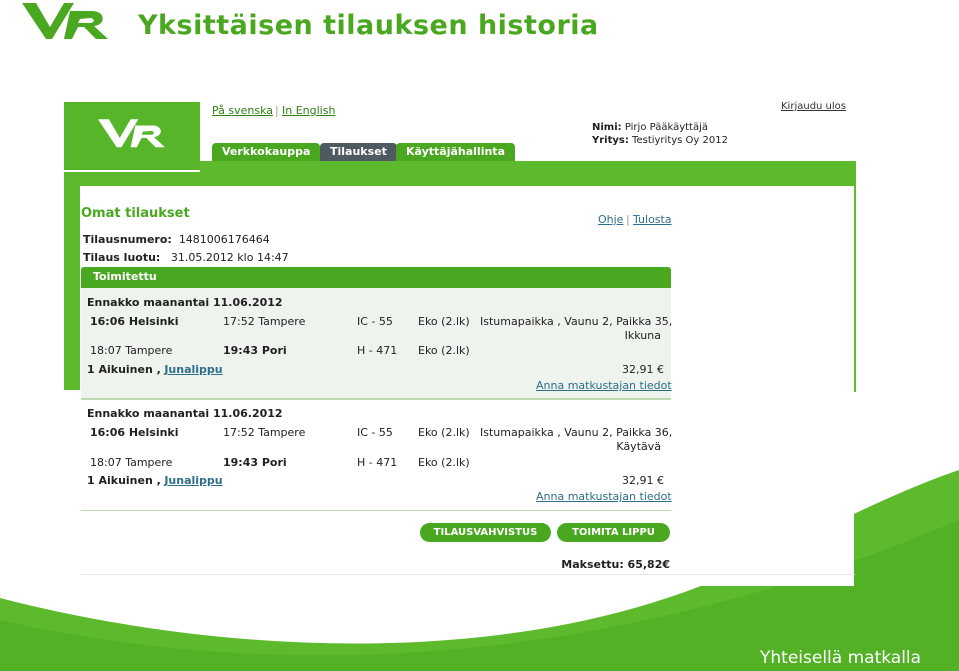 The image size is (959, 671). What do you see at coordinates (185, 302) in the screenshot?
I see `trip-1-title: Ennakko maanantai 11.06.2012` at bounding box center [185, 302].